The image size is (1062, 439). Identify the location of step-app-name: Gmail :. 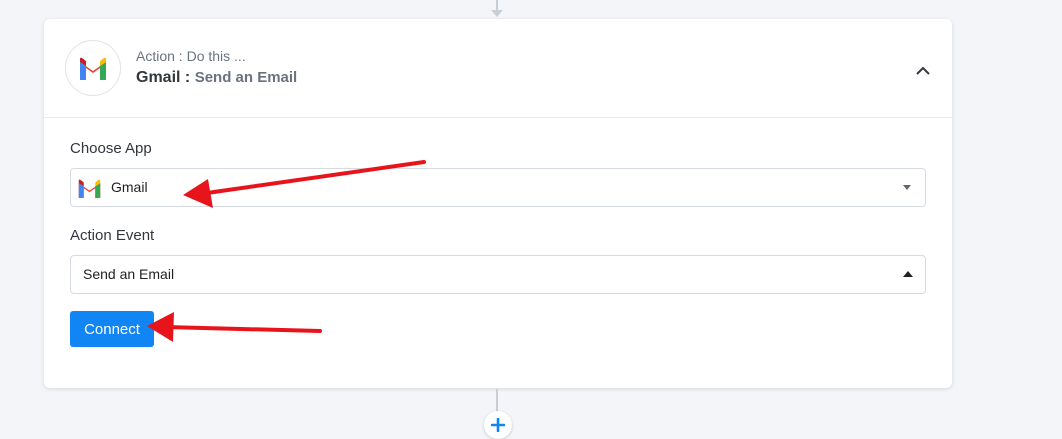
(163, 77).